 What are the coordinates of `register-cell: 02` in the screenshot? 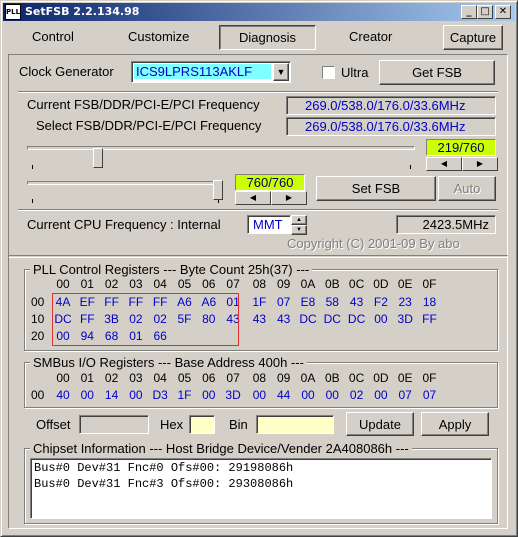 It's located at (357, 395).